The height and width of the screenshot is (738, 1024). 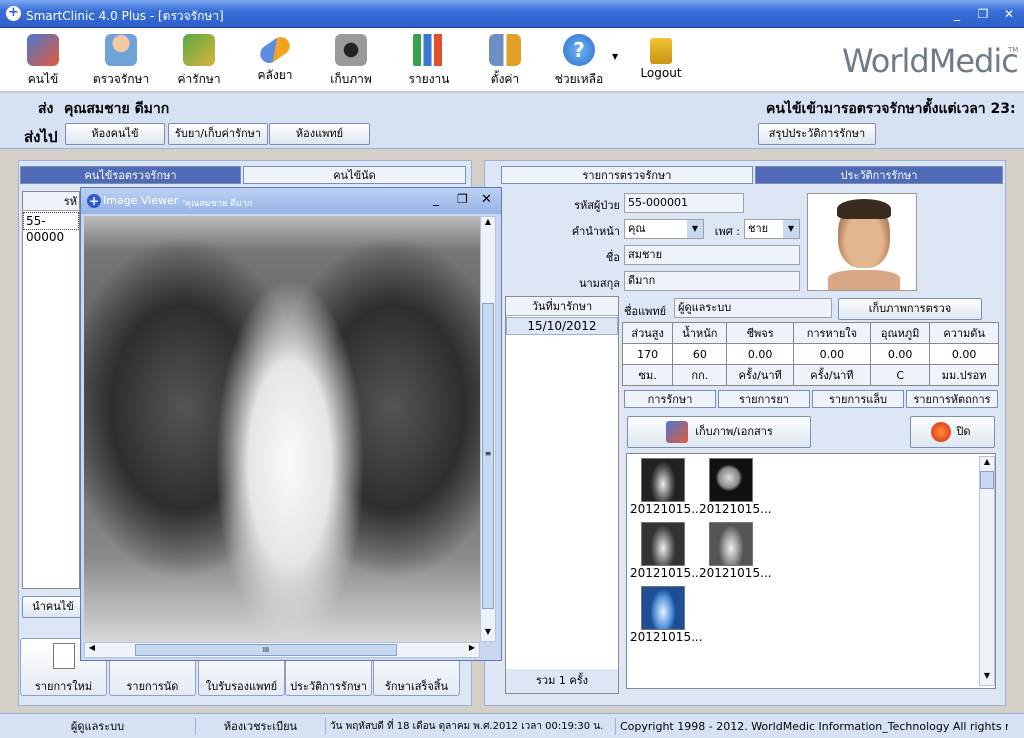 What do you see at coordinates (647, 333) in the screenshot?
I see `vitals-header: ส่วนสูง` at bounding box center [647, 333].